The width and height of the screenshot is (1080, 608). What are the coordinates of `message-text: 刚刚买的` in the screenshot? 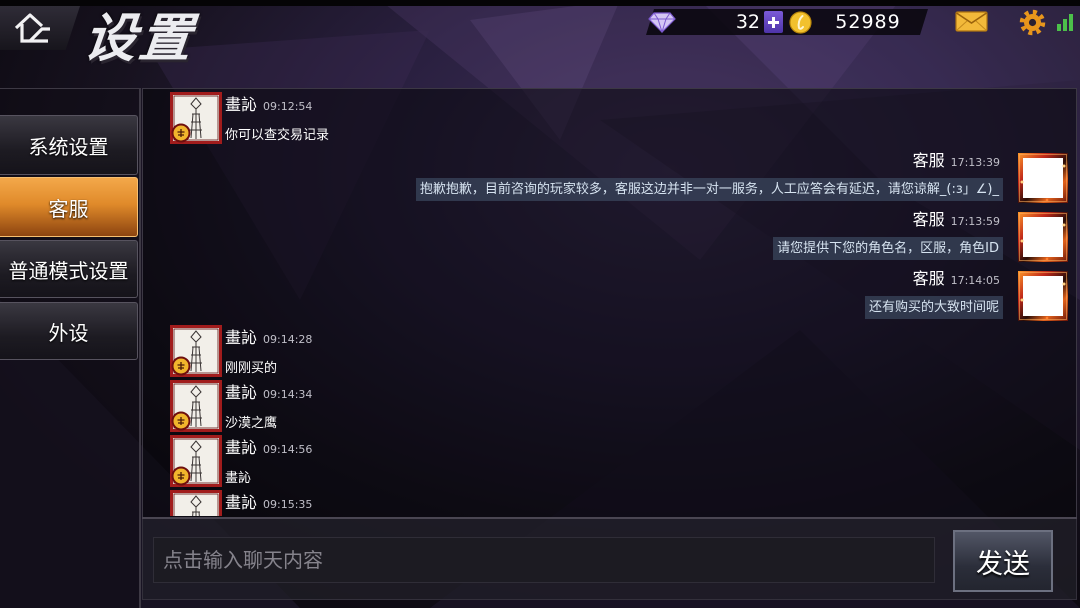 It's located at (251, 368).